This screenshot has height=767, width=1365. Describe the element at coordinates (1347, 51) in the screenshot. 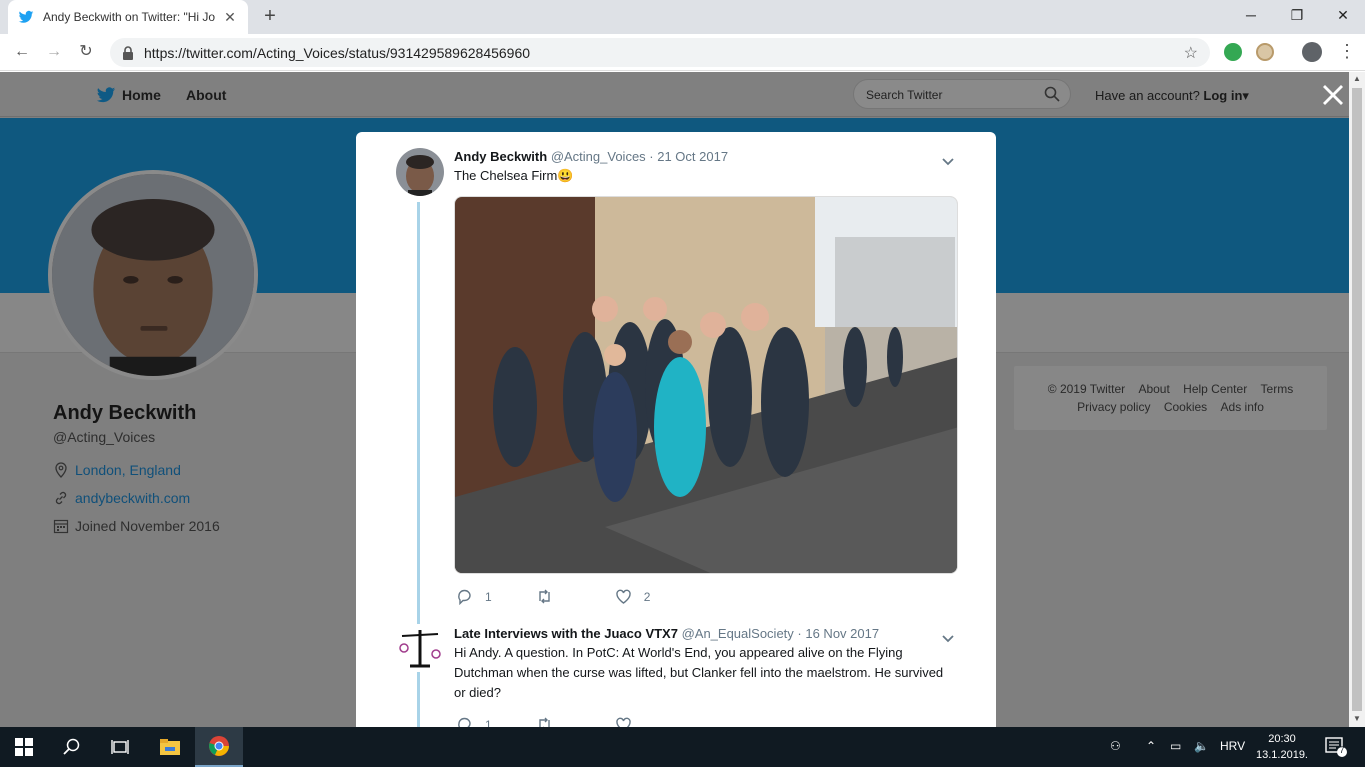

I see `menu-kebab-icon: ⋮` at that location.